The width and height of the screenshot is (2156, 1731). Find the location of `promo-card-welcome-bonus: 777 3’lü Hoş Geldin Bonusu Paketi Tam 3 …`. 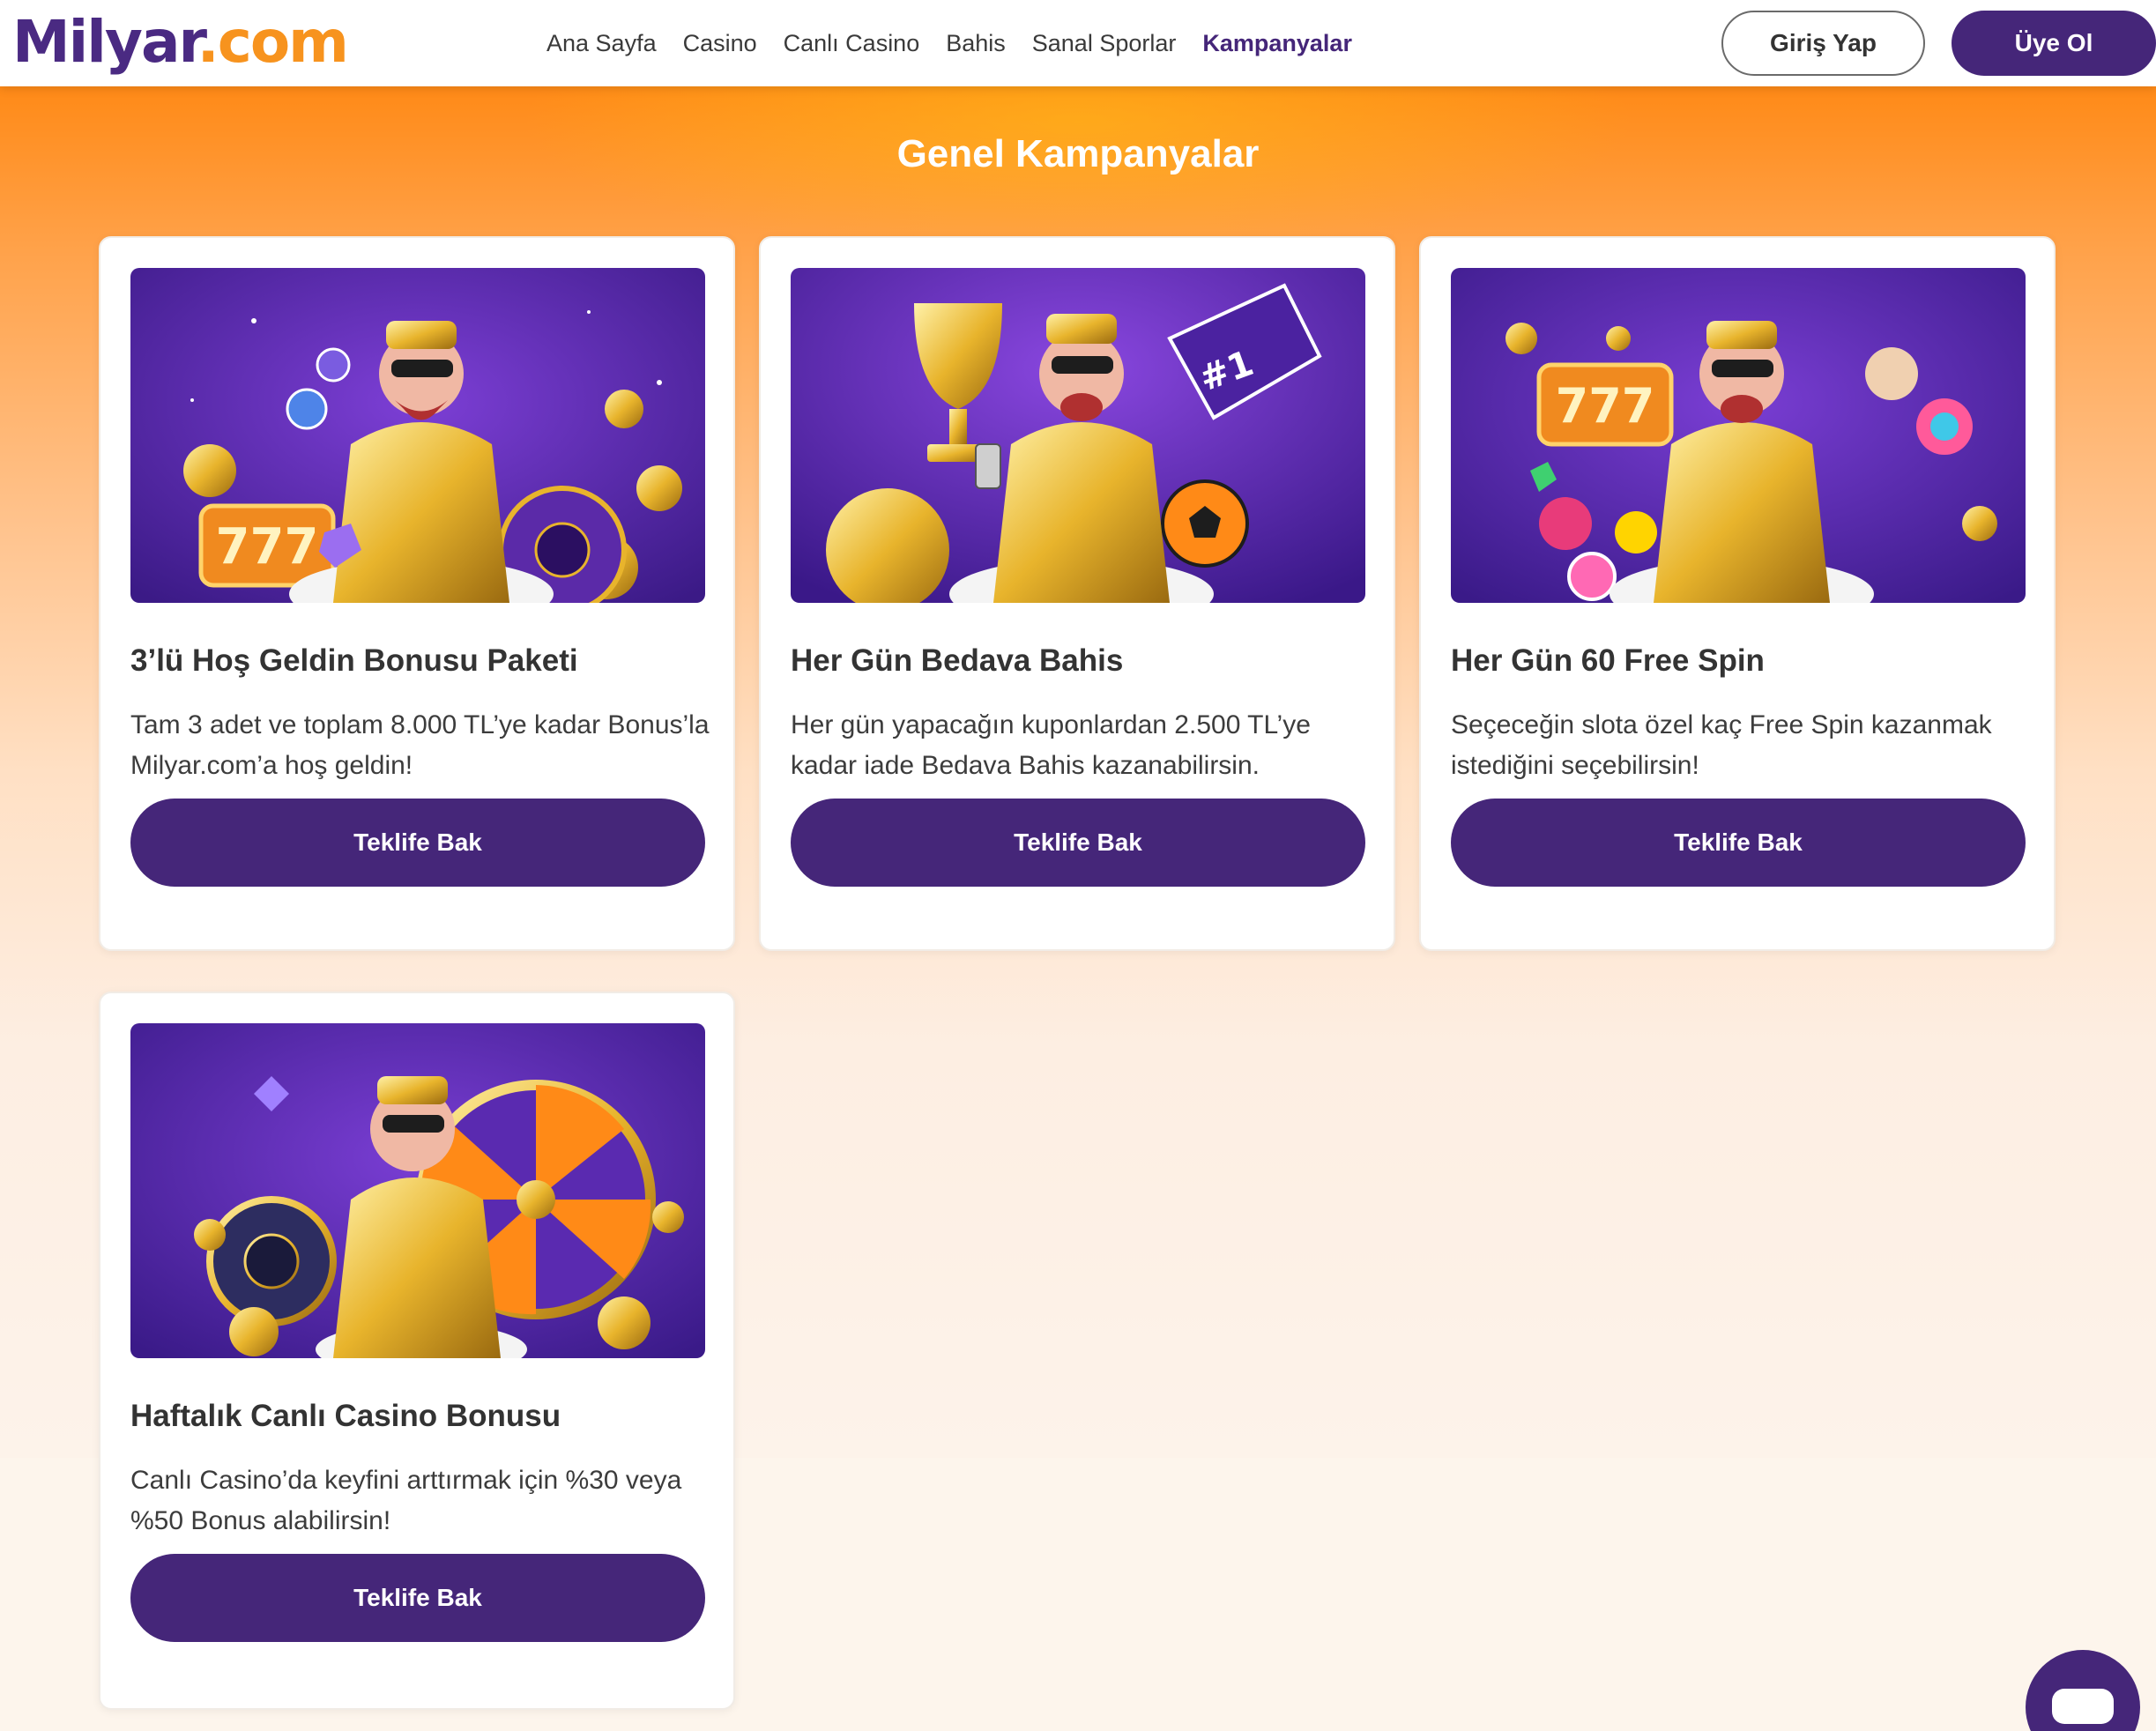

promo-card-welcome-bonus: 777 3’lü Hoş Geldin Bonusu Paketi Tam 3 … is located at coordinates (417, 593).